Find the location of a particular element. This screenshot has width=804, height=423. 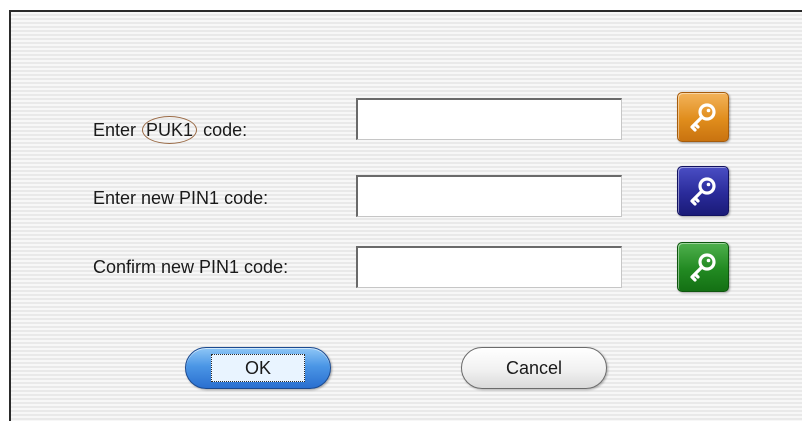

new-pin-code-input is located at coordinates (489, 196).